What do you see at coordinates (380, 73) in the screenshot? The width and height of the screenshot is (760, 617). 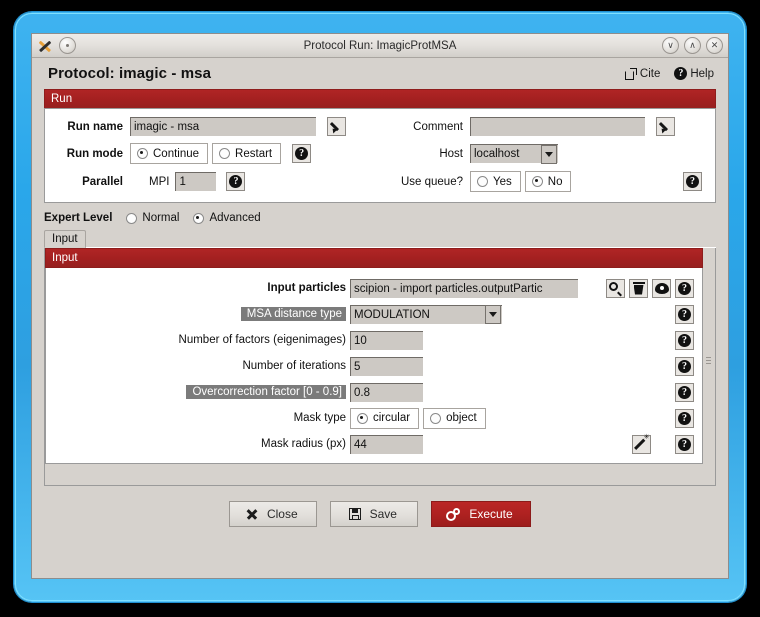 I see `protocol-header: Protocol: imagic - msa Cite ? Help` at bounding box center [380, 73].